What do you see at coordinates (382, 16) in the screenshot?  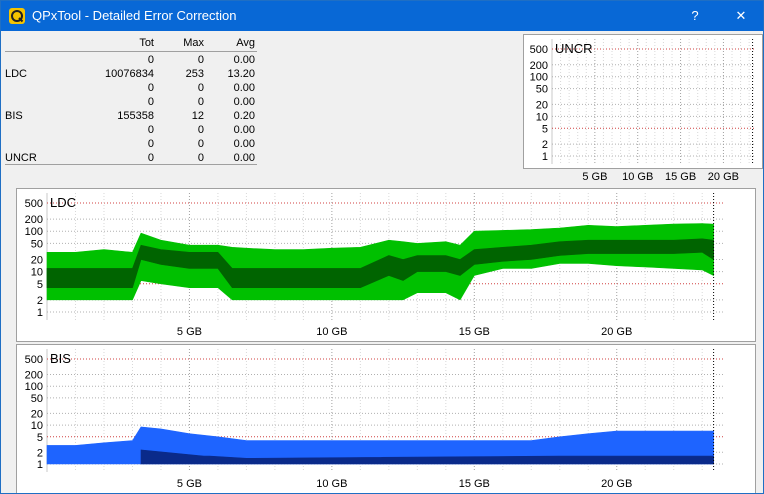 I see `title-bar: QPxTool - Detailed Error Correction ? ✕` at bounding box center [382, 16].